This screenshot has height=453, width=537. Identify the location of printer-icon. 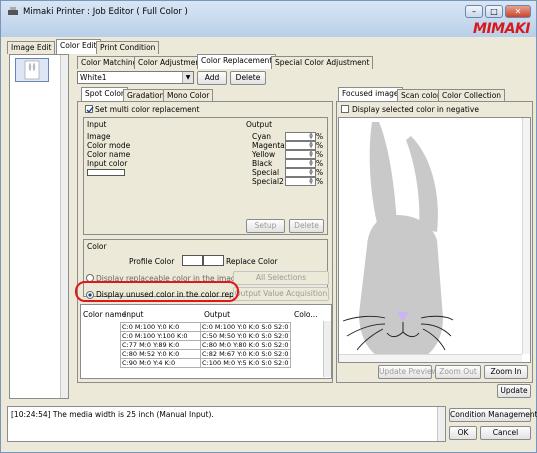
(13, 11).